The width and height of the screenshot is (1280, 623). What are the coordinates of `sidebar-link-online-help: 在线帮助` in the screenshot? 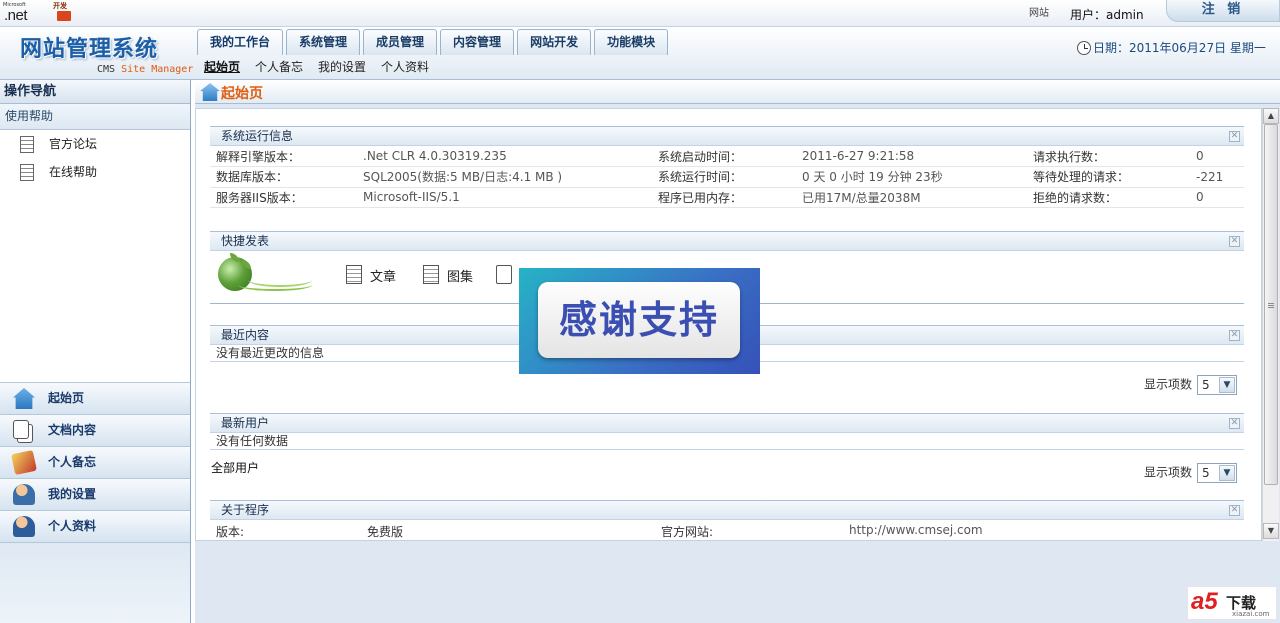 It's located at (95, 172).